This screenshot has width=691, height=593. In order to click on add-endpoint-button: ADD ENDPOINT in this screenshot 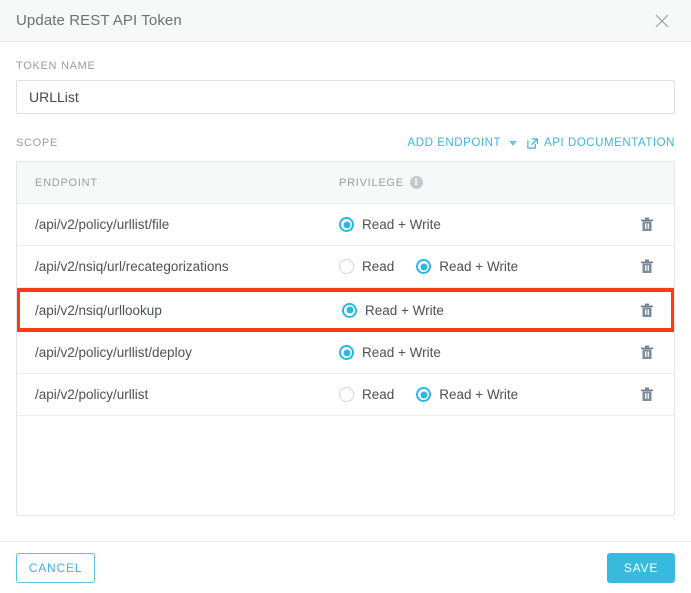, I will do `click(455, 143)`.